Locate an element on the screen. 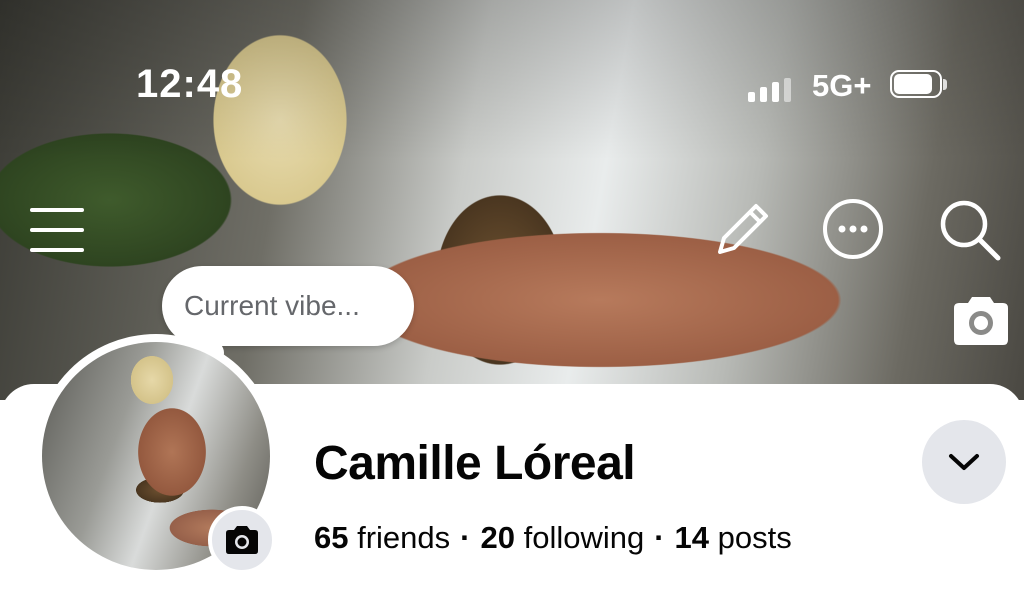  avatar-camera-button is located at coordinates (242, 540).